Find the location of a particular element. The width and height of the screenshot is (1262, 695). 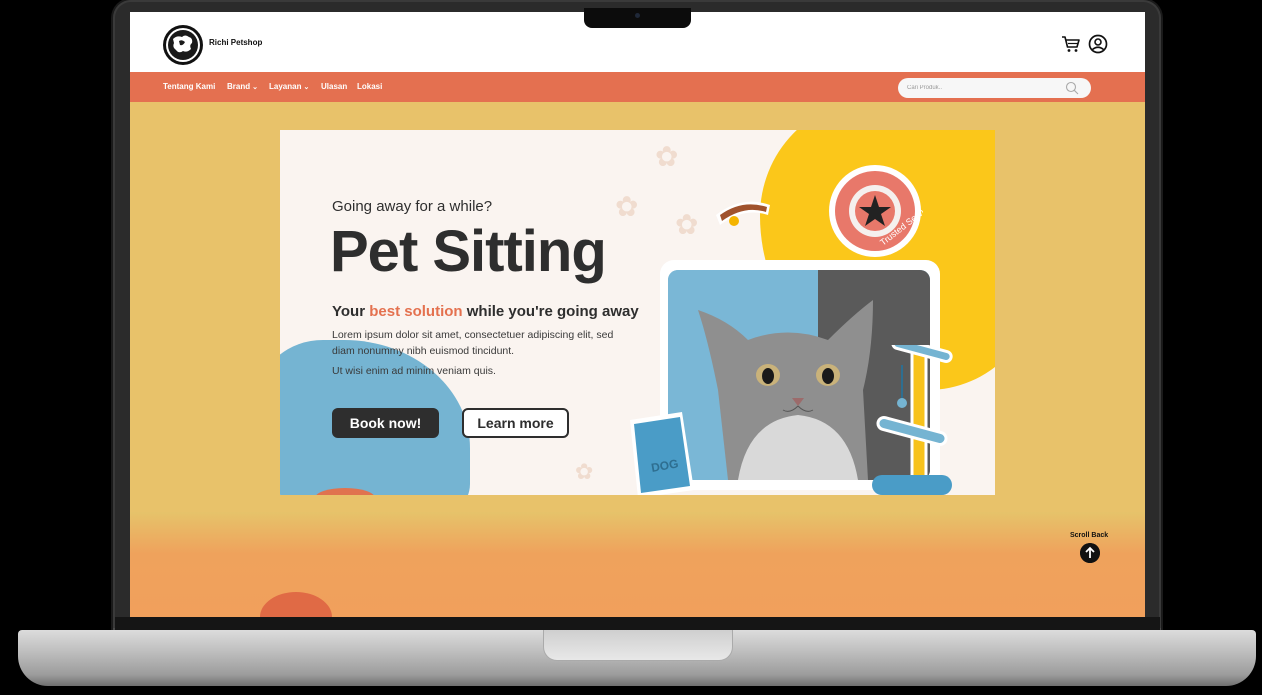

camera-icon is located at coordinates (637, 15).